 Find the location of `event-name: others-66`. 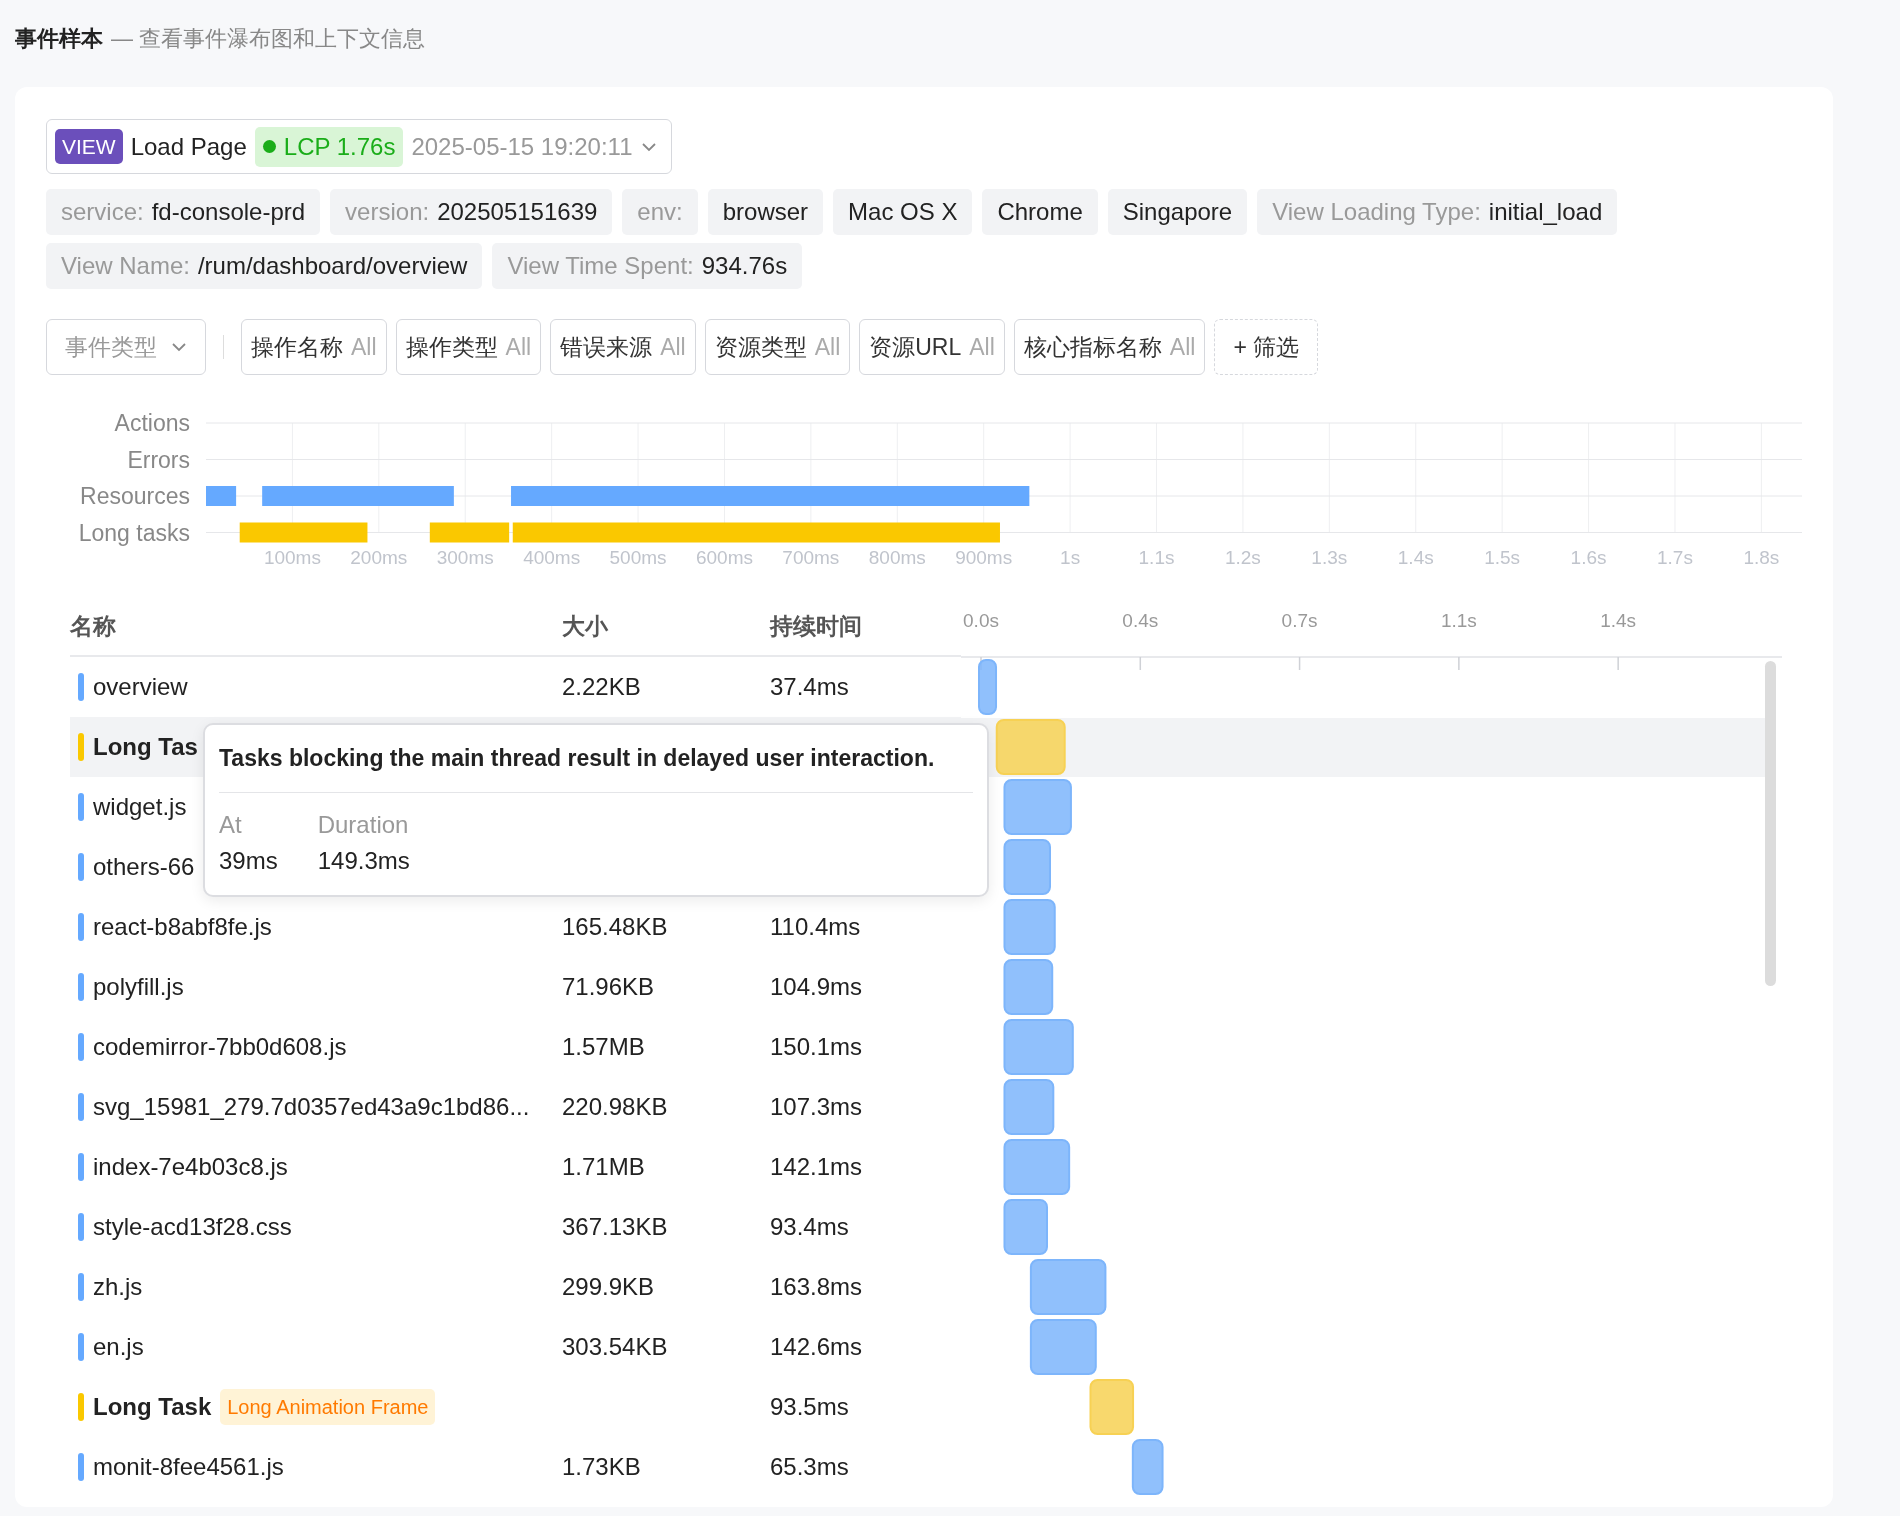

event-name: others-66 is located at coordinates (144, 867).